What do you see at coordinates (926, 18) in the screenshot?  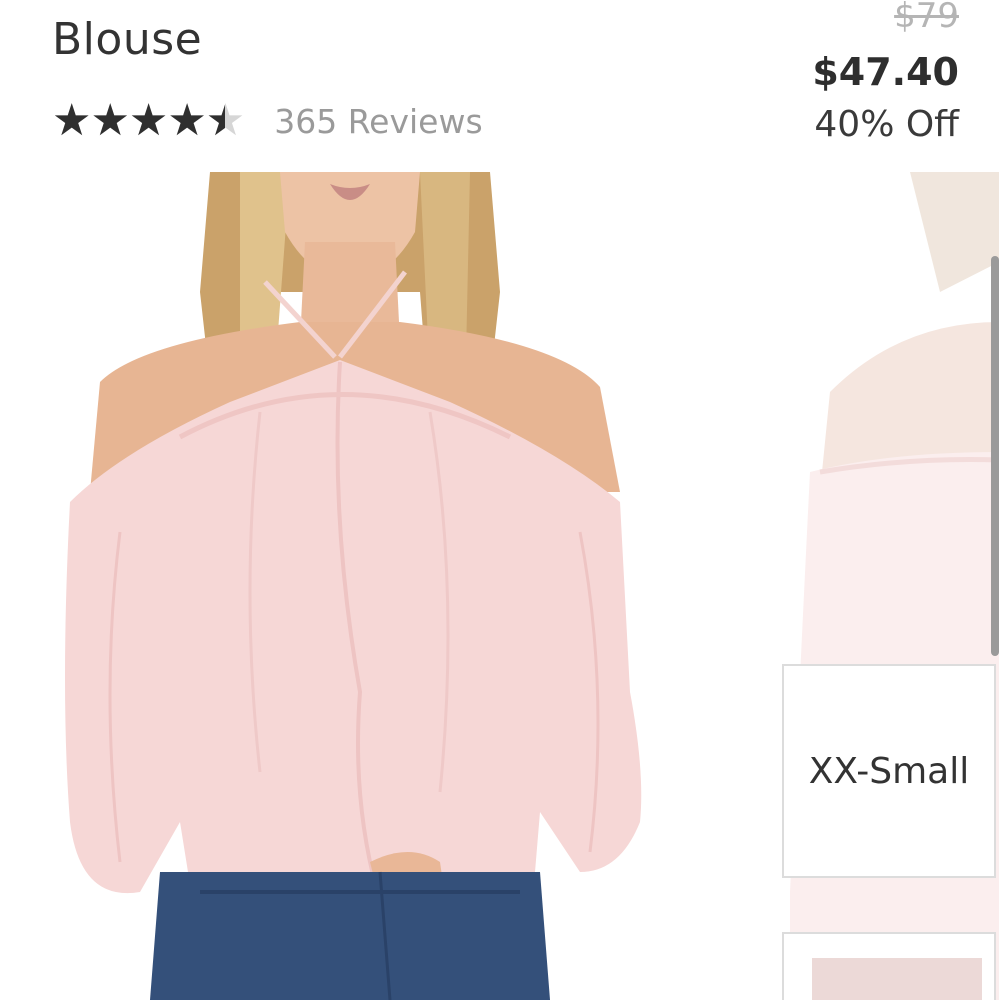 I see `original-price: $79` at bounding box center [926, 18].